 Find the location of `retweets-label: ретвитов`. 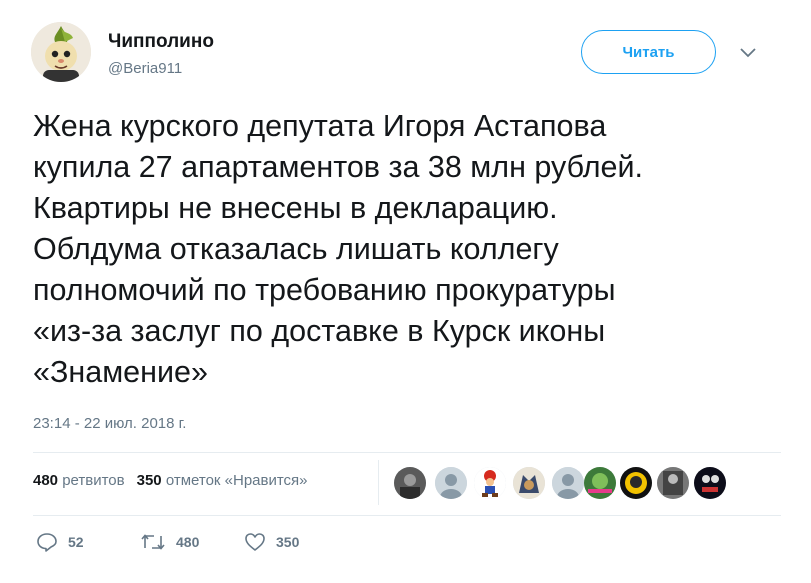

retweets-label: ретвитов is located at coordinates (93, 480).